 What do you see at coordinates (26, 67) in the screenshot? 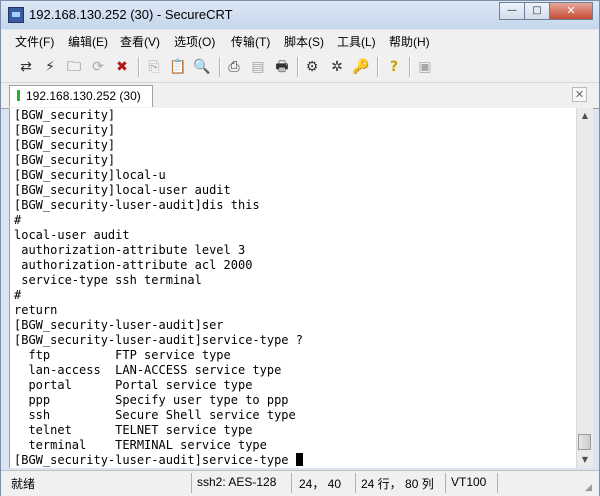
I see `connect-icon: ⇄` at bounding box center [26, 67].